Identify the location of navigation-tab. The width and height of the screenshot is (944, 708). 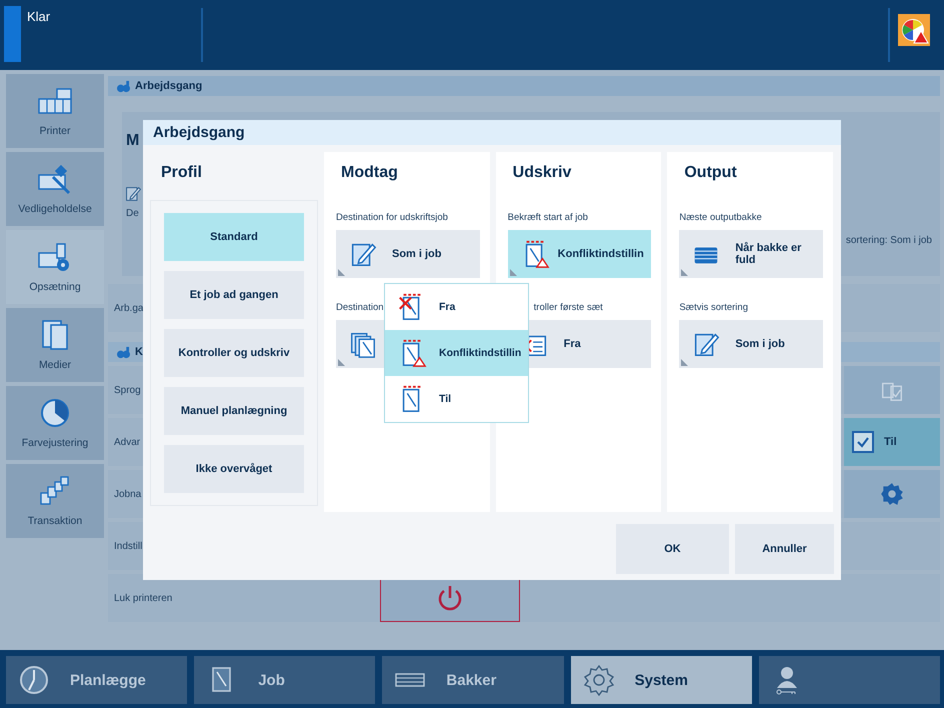
(849, 680).